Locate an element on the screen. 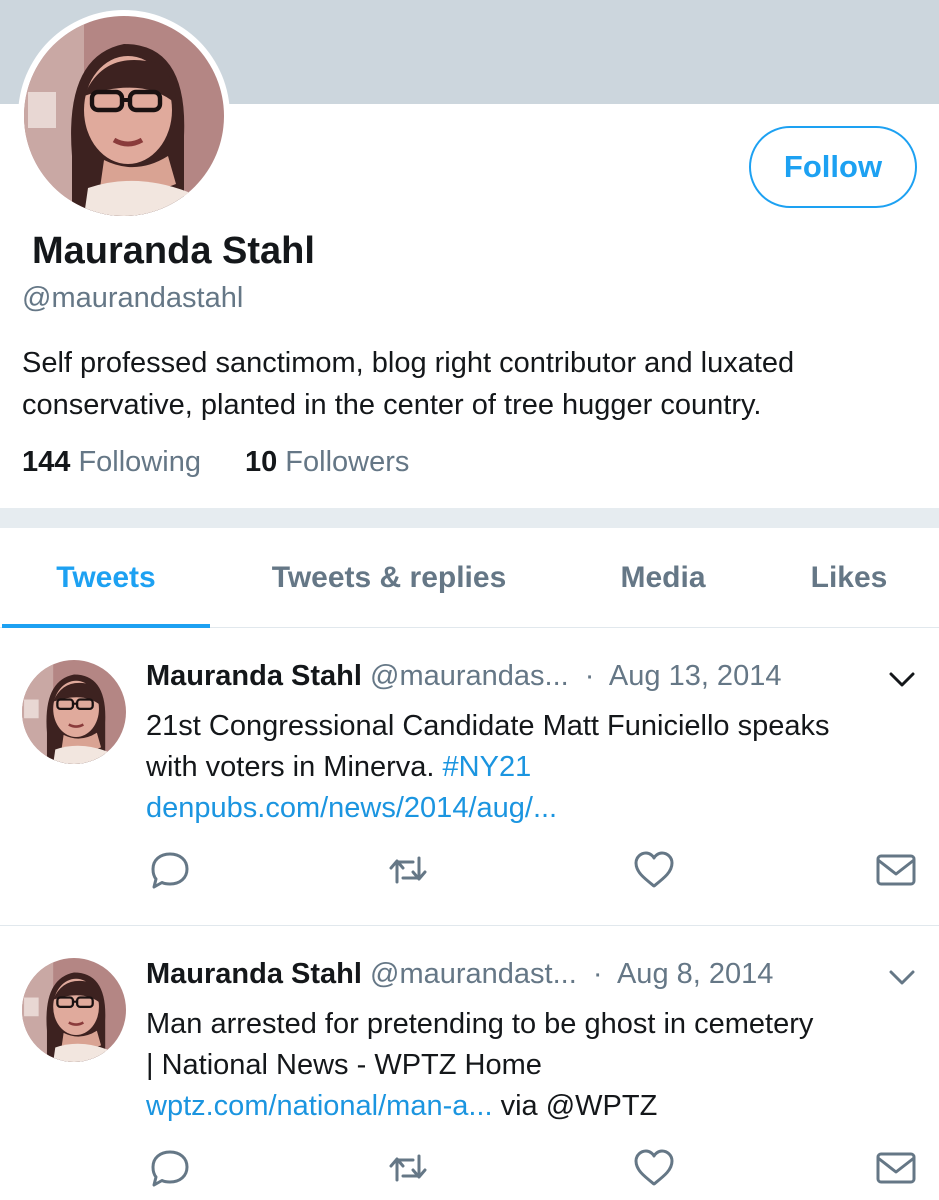  profile-avatar is located at coordinates (124, 116).